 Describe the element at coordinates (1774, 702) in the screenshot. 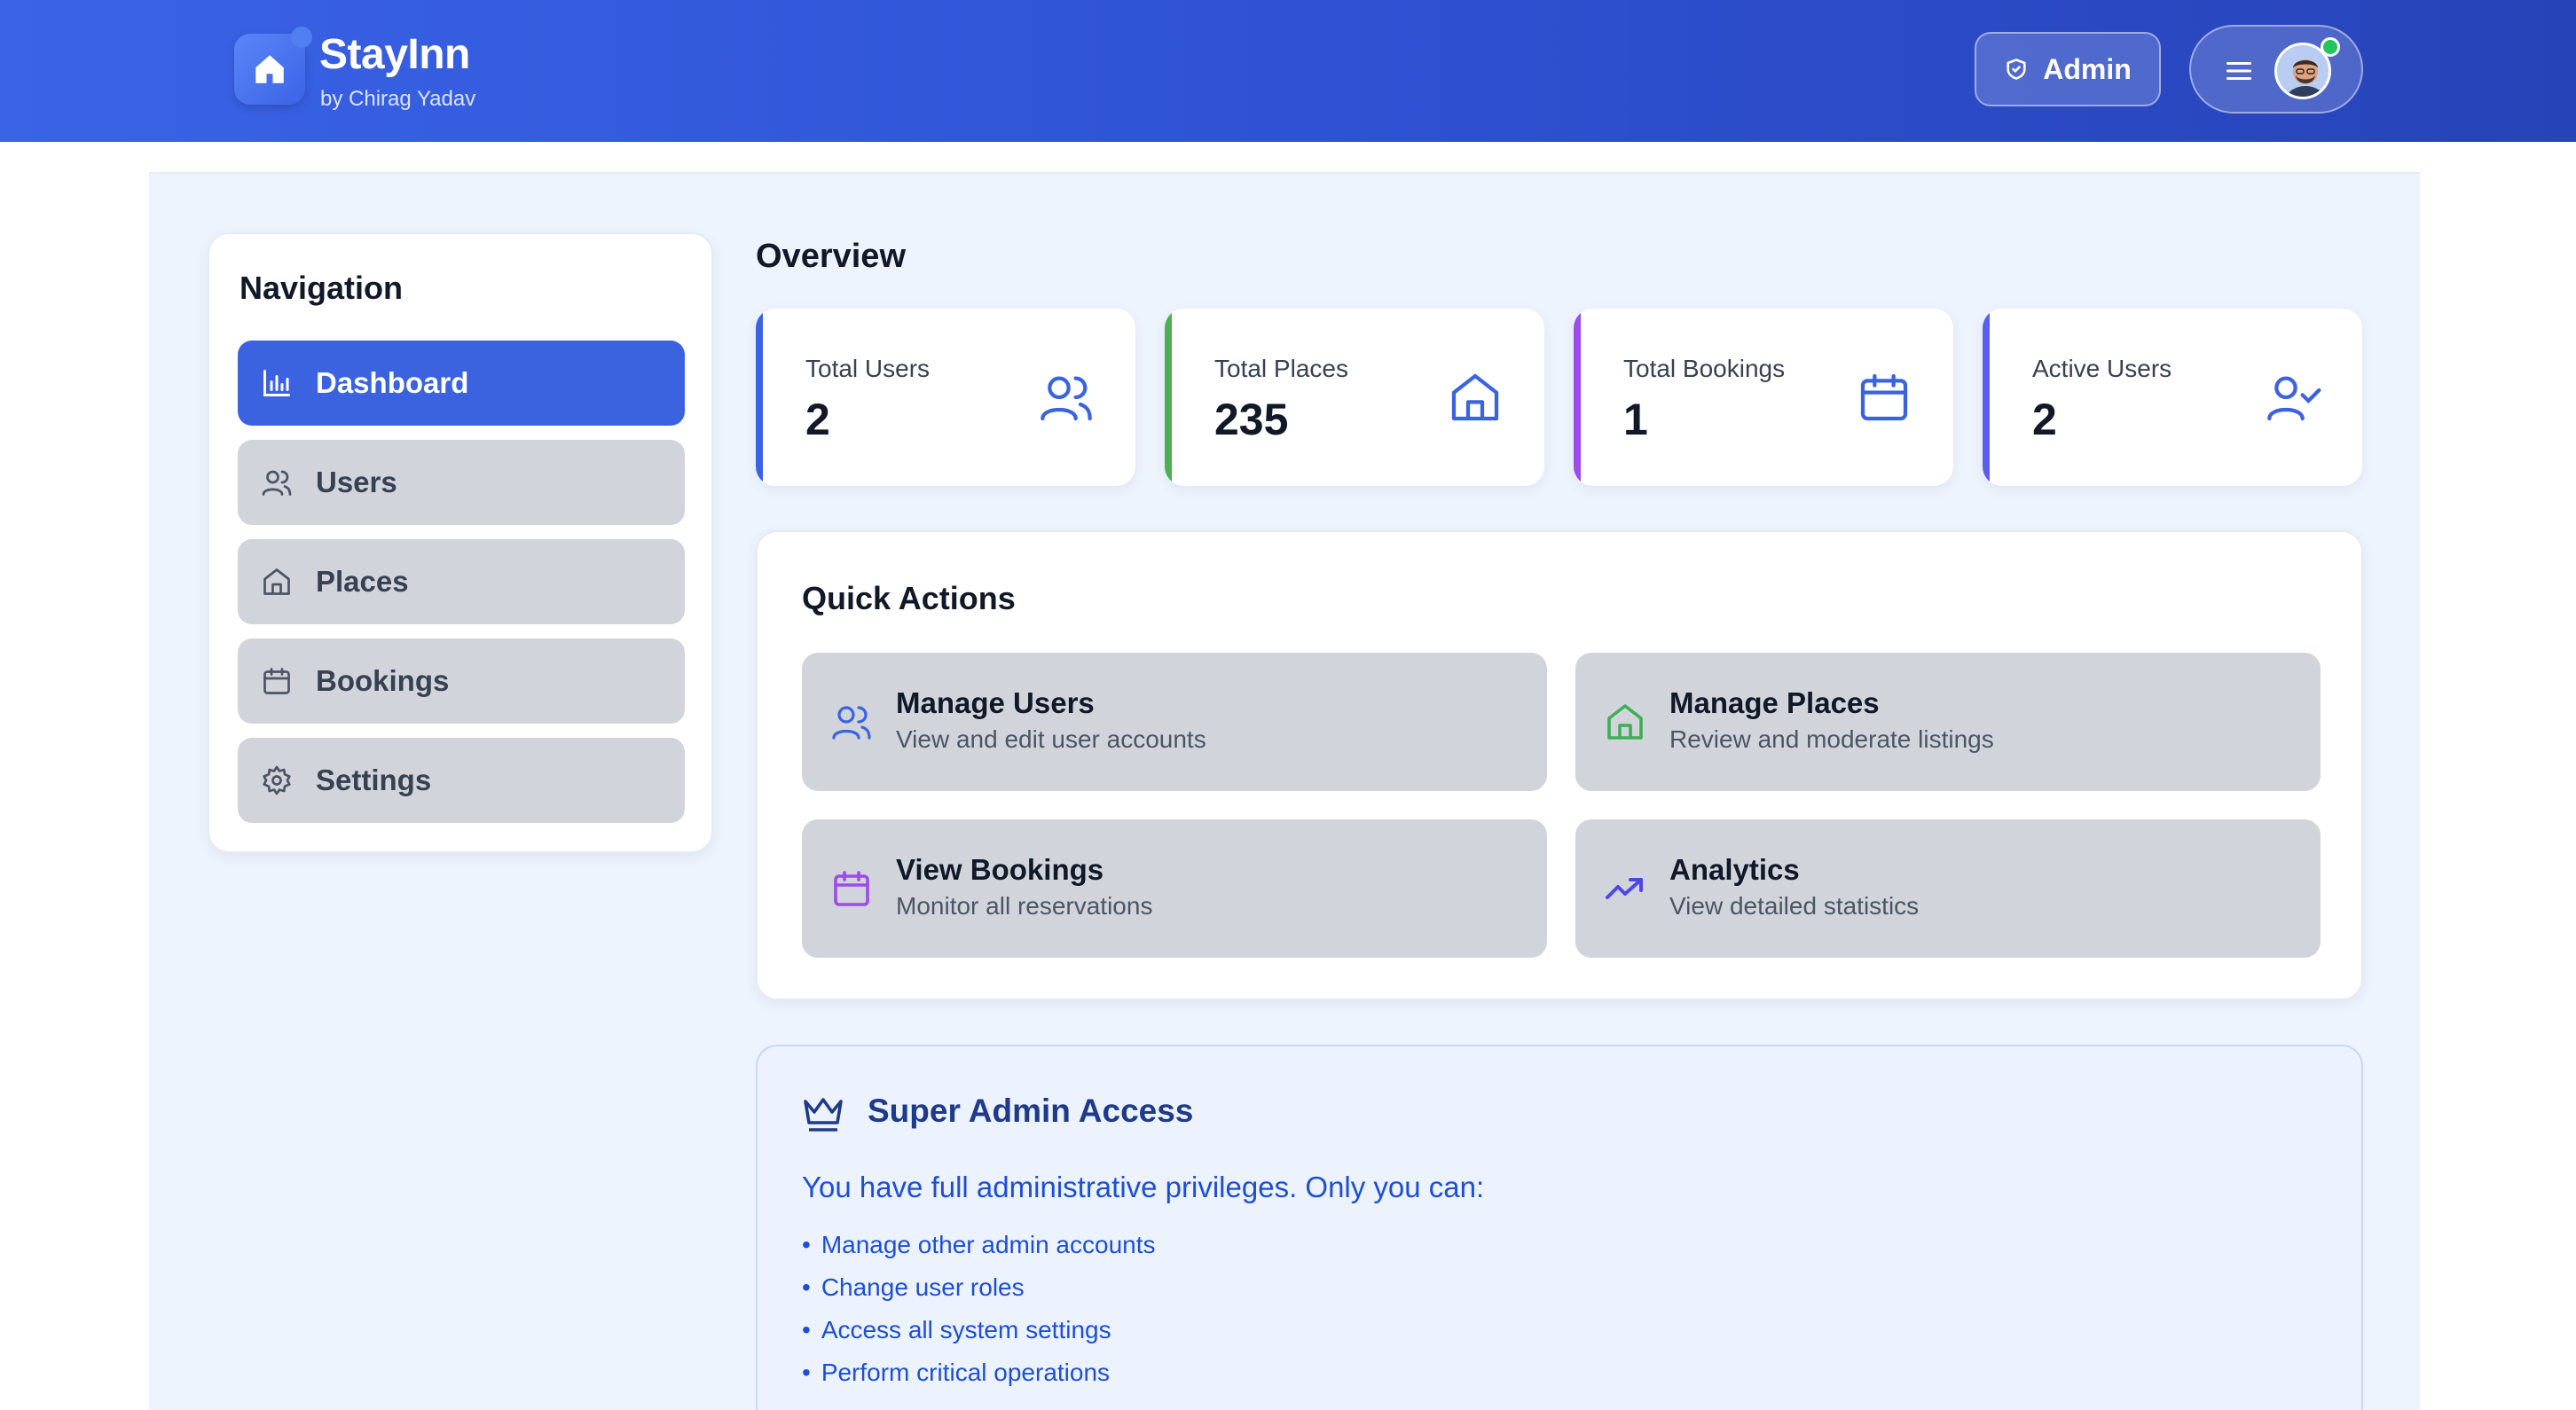

I see `quick-action-title: Manage Places` at that location.